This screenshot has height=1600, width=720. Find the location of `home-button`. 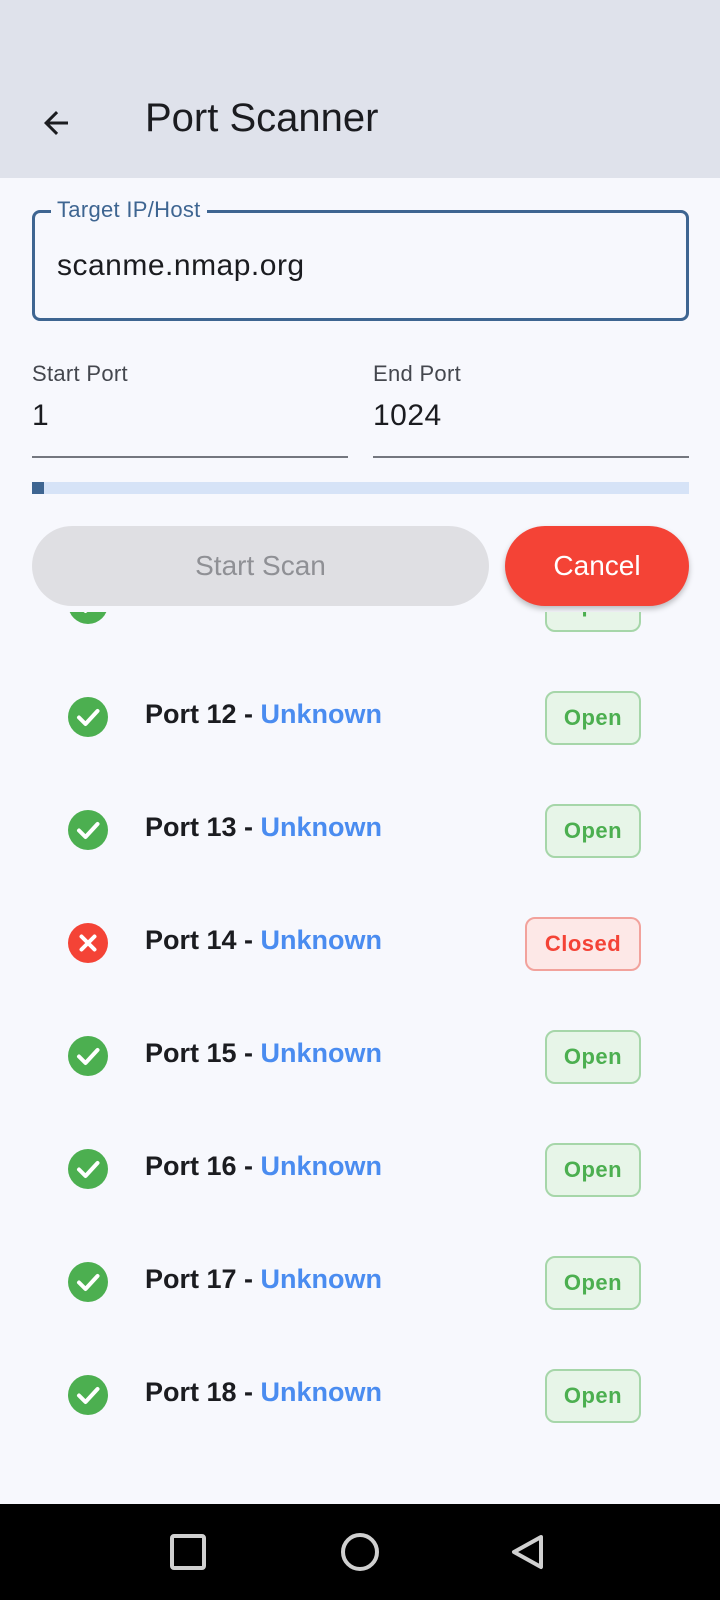

home-button is located at coordinates (360, 1552).